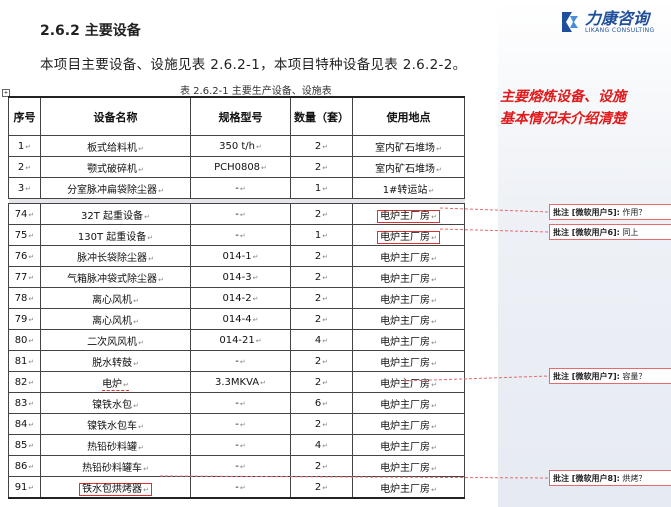  I want to click on cell-no: 1, so click(24, 146).